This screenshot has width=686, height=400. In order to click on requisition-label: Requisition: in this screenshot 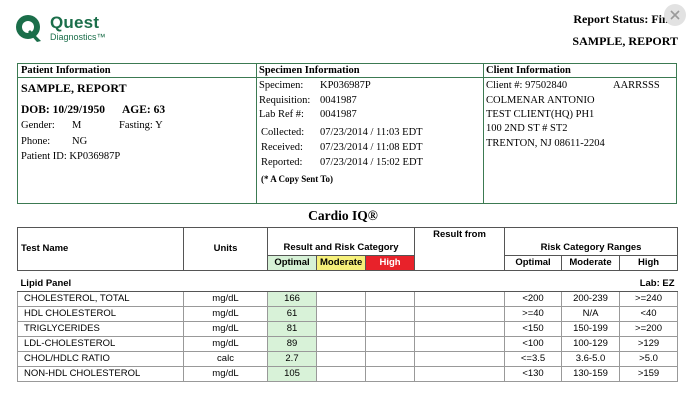, I will do `click(285, 100)`.